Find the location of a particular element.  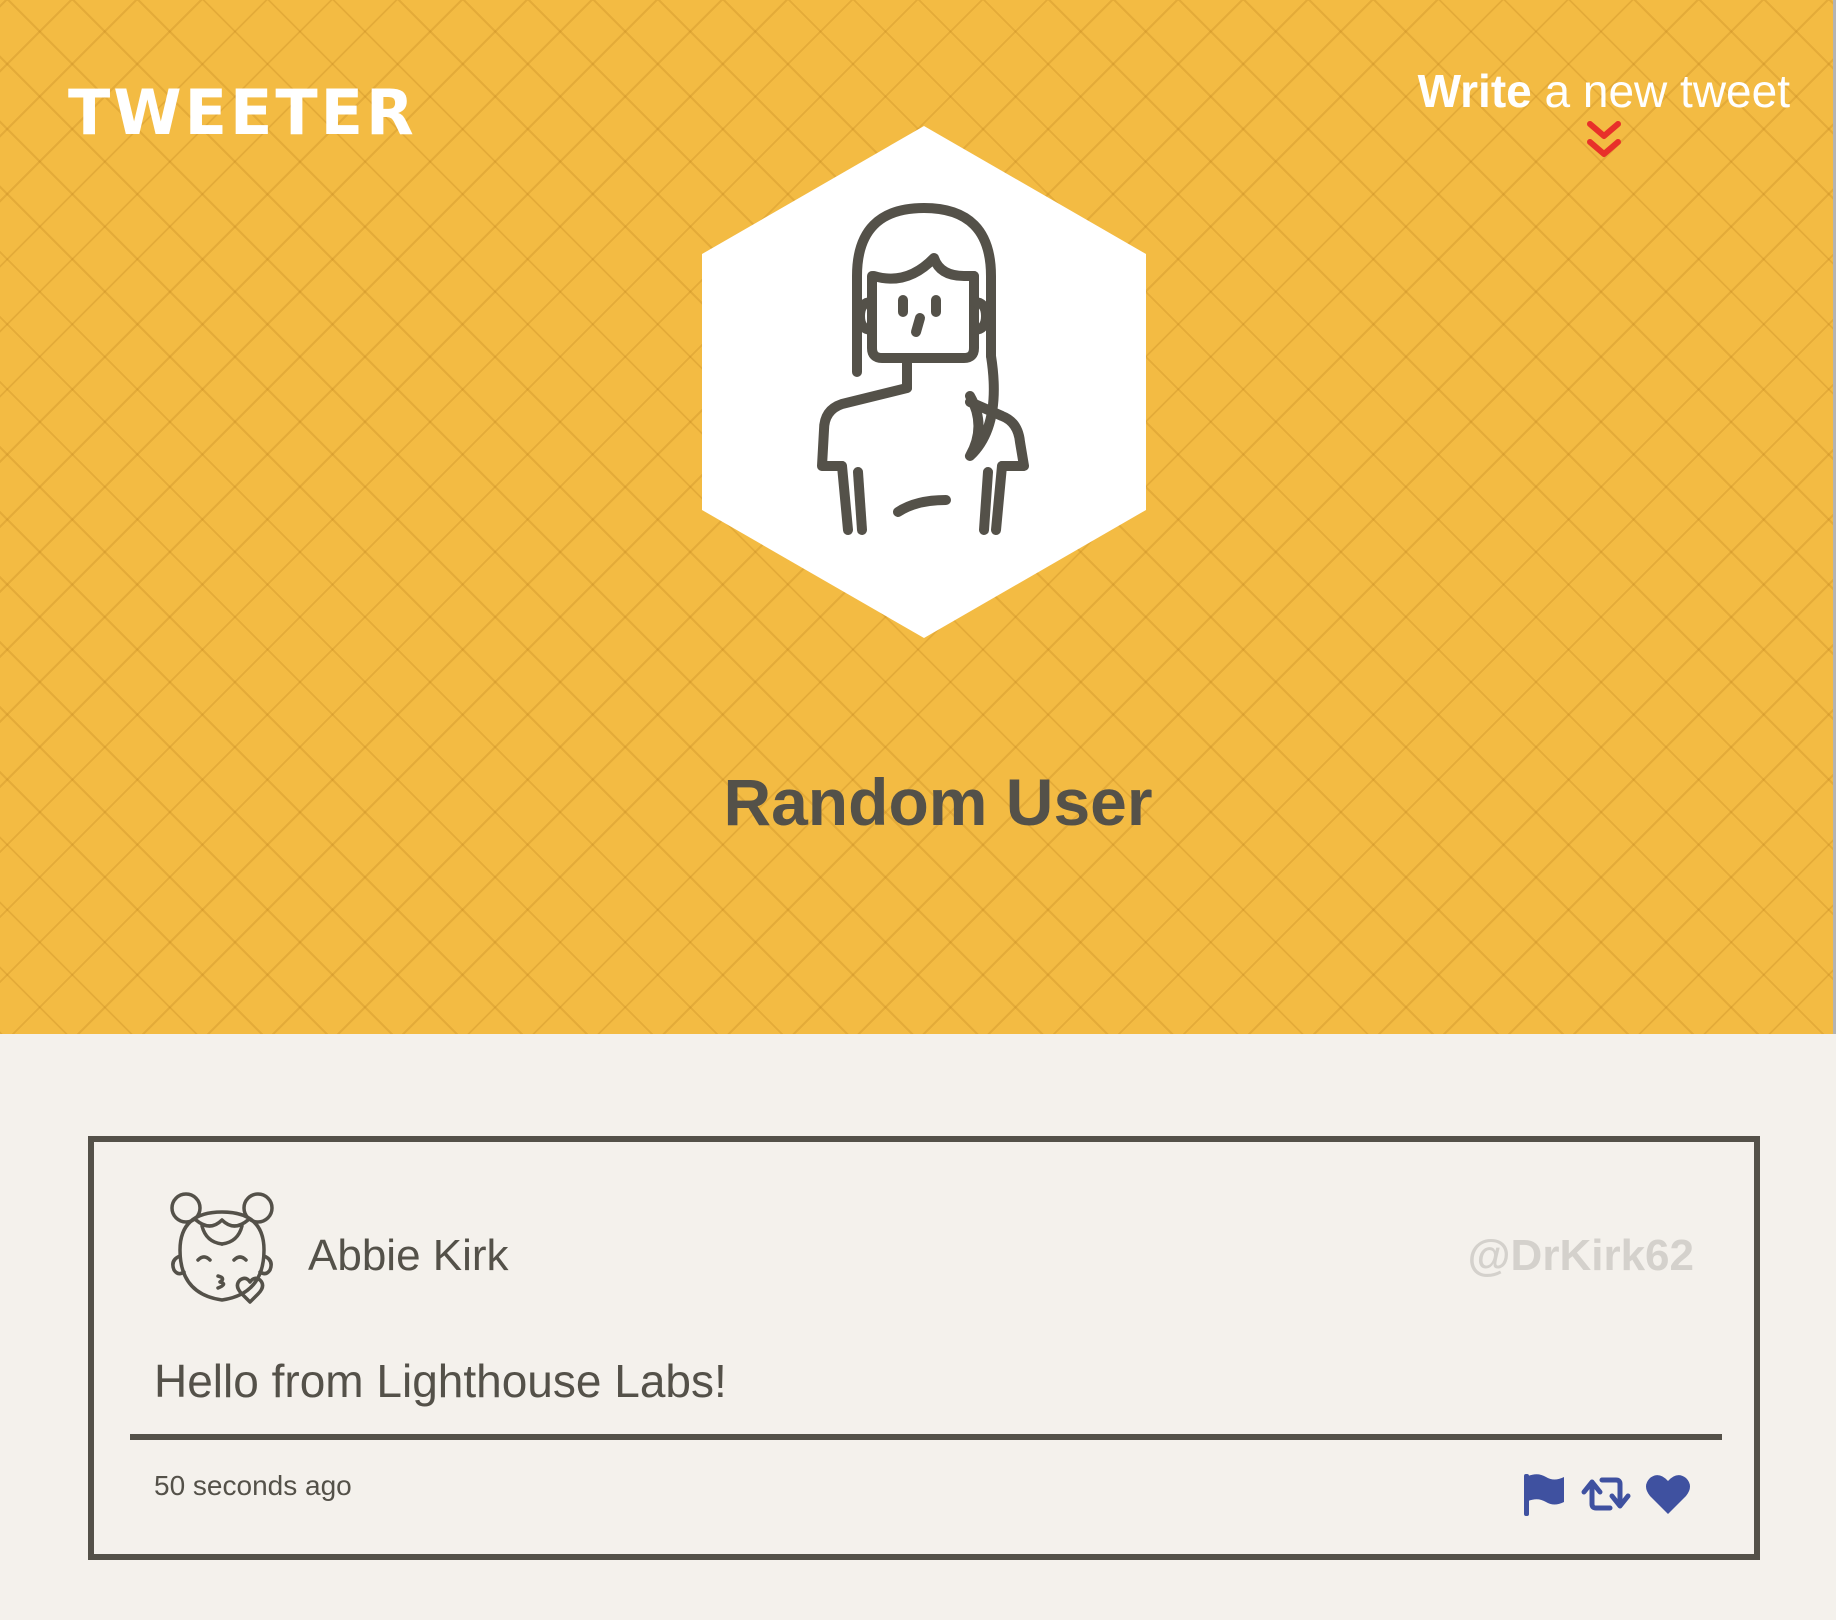

hexagon-frame is located at coordinates (924, 382).